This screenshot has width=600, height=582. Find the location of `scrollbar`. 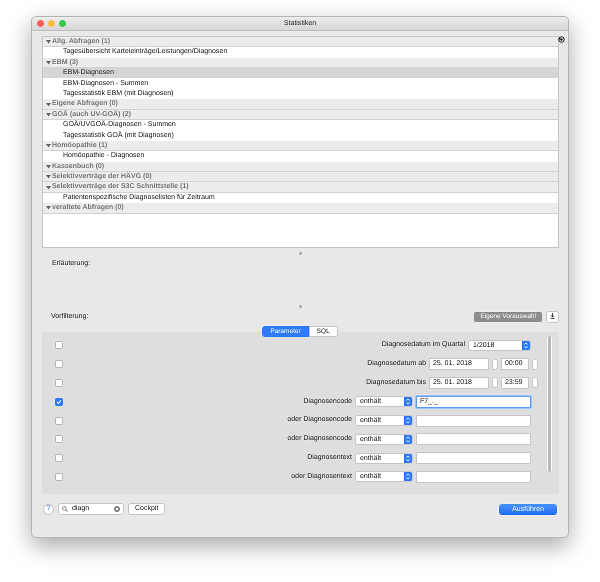

scrollbar is located at coordinates (549, 404).